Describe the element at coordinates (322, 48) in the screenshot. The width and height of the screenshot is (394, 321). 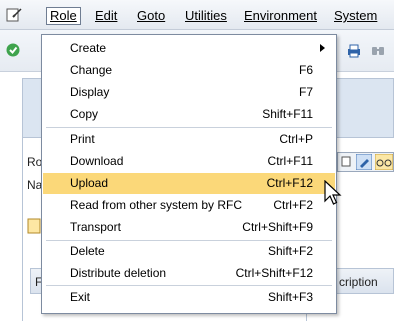
I see `submenu-arrow-icon` at that location.